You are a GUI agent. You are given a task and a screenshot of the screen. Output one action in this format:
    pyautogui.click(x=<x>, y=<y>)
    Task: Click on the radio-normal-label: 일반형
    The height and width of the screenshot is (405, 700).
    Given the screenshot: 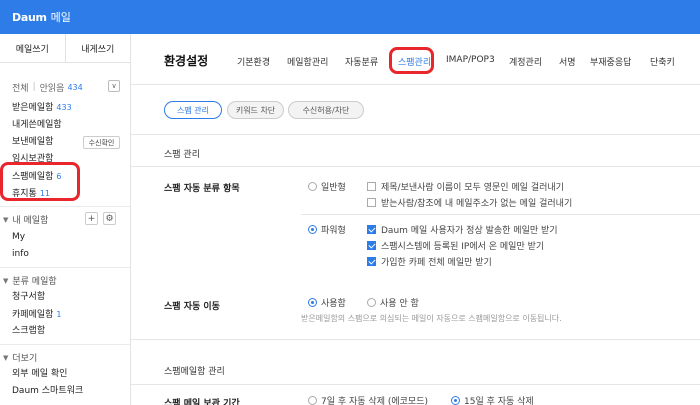 What is the action you would take?
    pyautogui.click(x=333, y=188)
    